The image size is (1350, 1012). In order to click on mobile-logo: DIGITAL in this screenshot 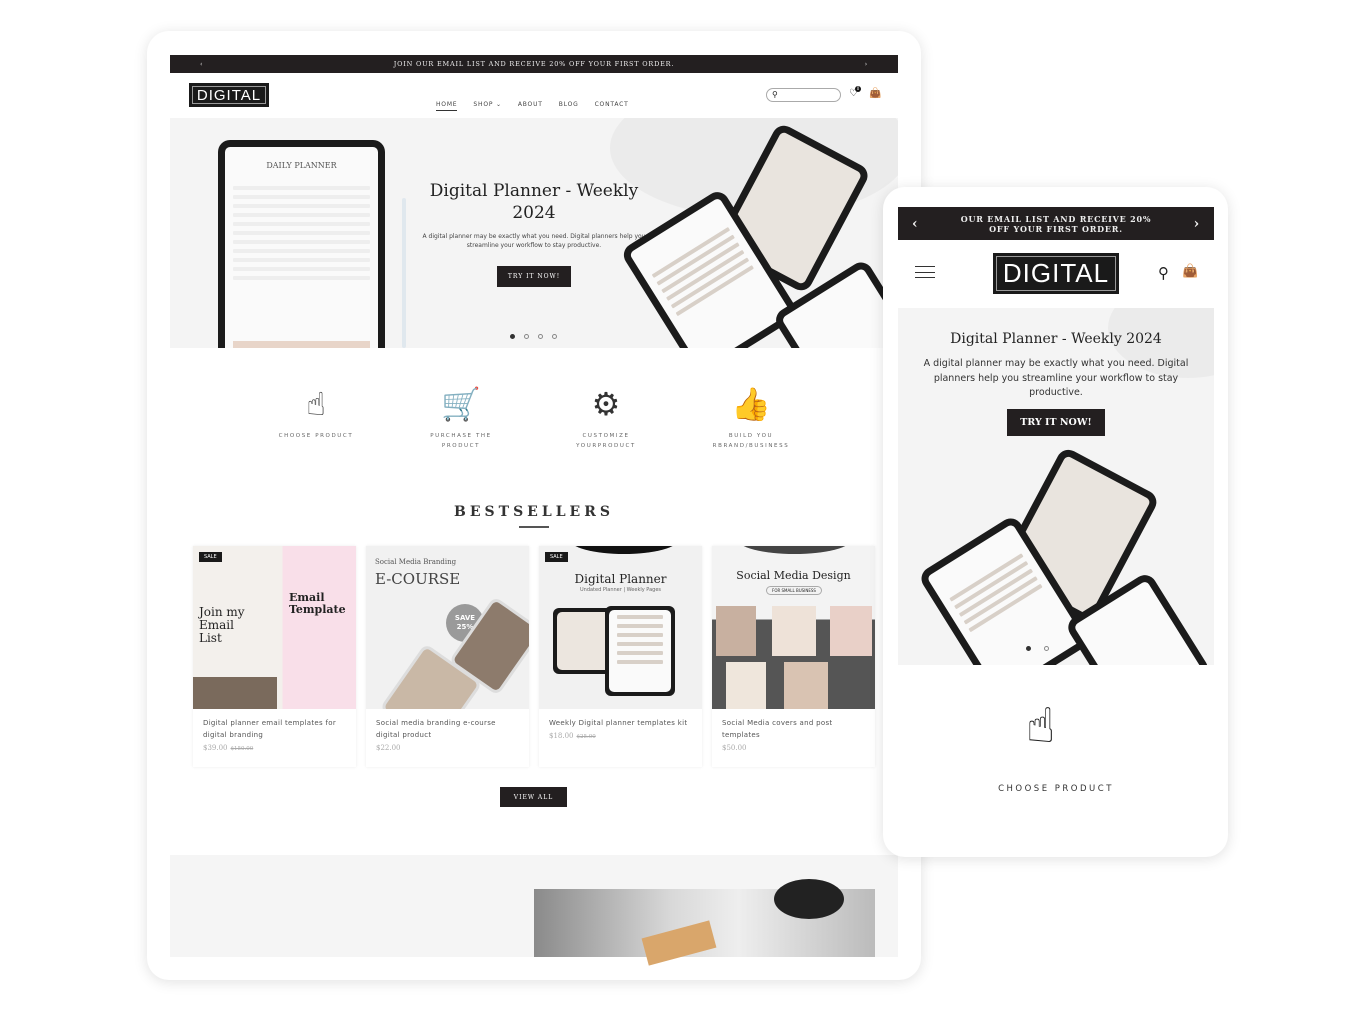, I will do `click(1056, 273)`.